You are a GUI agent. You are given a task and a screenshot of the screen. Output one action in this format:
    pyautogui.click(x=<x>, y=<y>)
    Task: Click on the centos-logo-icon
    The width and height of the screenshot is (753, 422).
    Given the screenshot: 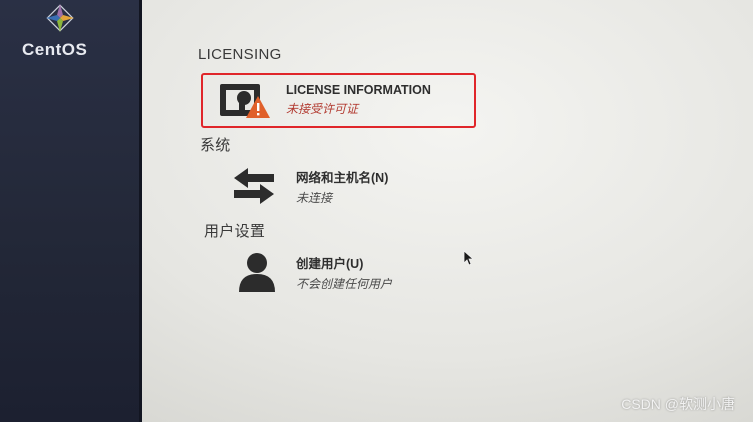 What is the action you would take?
    pyautogui.click(x=60, y=18)
    